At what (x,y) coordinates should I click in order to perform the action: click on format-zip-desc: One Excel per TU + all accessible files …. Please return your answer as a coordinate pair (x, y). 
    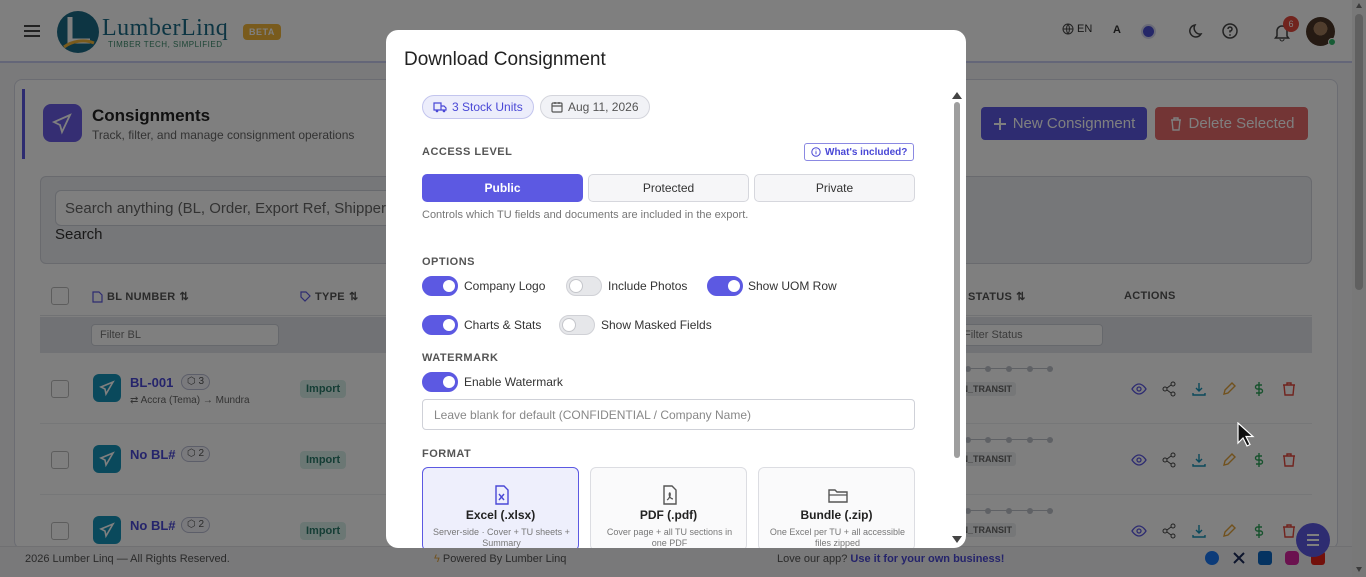
    Looking at the image, I should click on (837, 537).